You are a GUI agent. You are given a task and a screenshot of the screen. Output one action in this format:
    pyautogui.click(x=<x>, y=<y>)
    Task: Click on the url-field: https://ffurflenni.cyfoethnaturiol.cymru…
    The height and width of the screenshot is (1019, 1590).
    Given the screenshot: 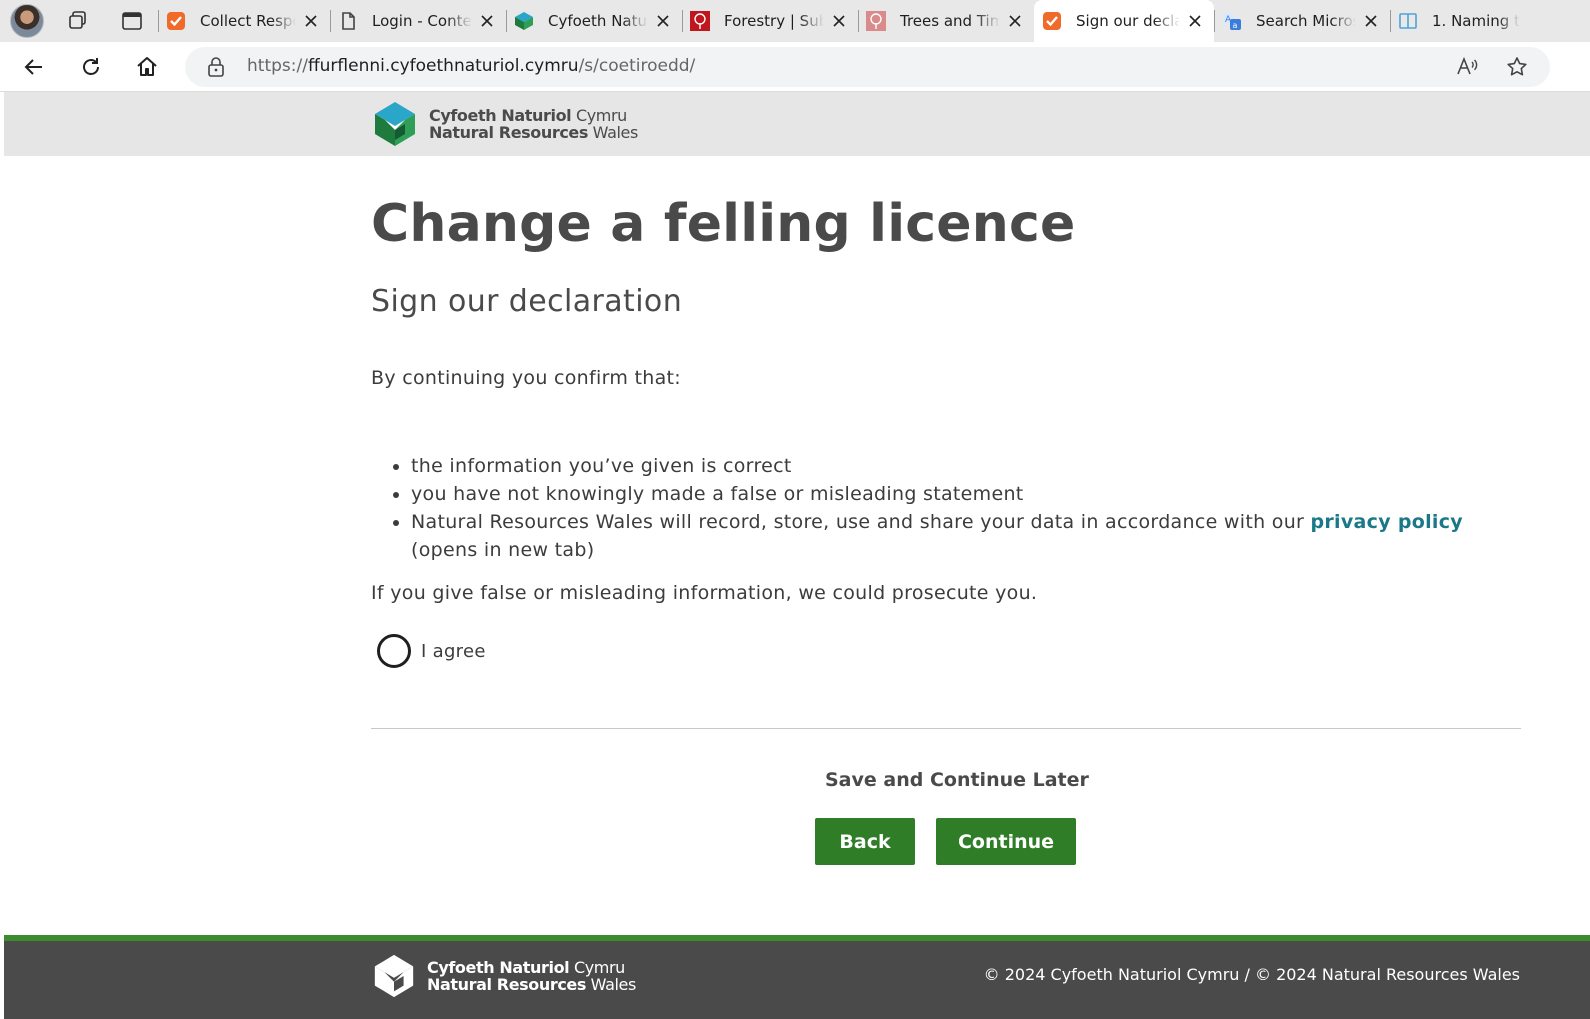 What is the action you would take?
    pyautogui.click(x=867, y=67)
    